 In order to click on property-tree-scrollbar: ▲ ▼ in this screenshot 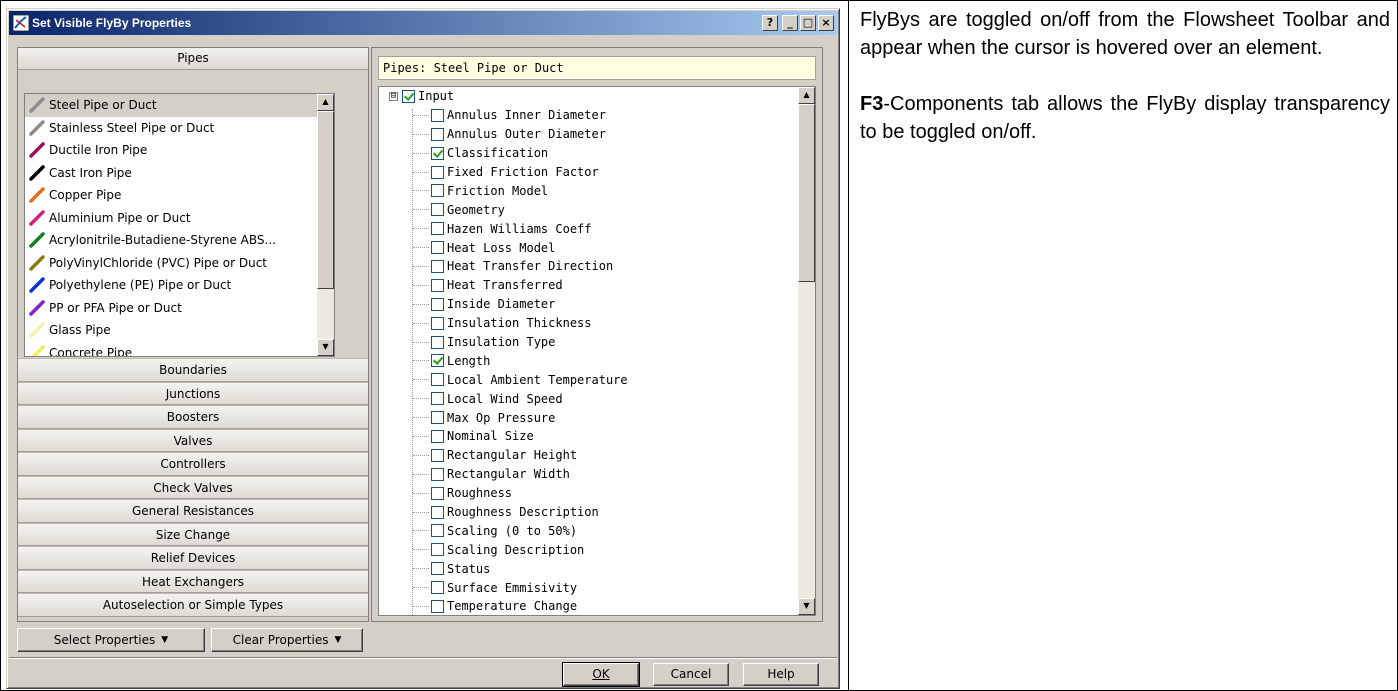, I will do `click(806, 351)`.